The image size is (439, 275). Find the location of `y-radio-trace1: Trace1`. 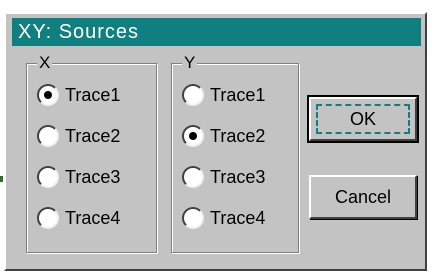

y-radio-trace1: Trace1 is located at coordinates (223, 95).